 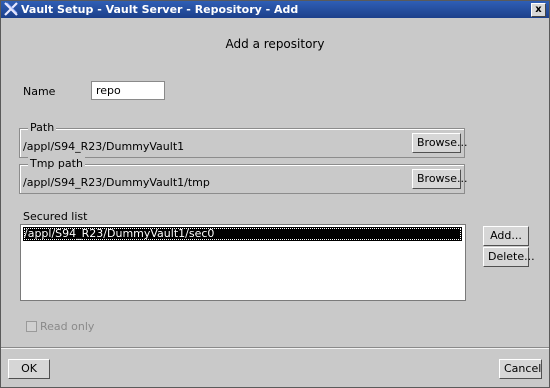 I want to click on path-value: /appl/S94_R23/DummyVault1, so click(x=104, y=146).